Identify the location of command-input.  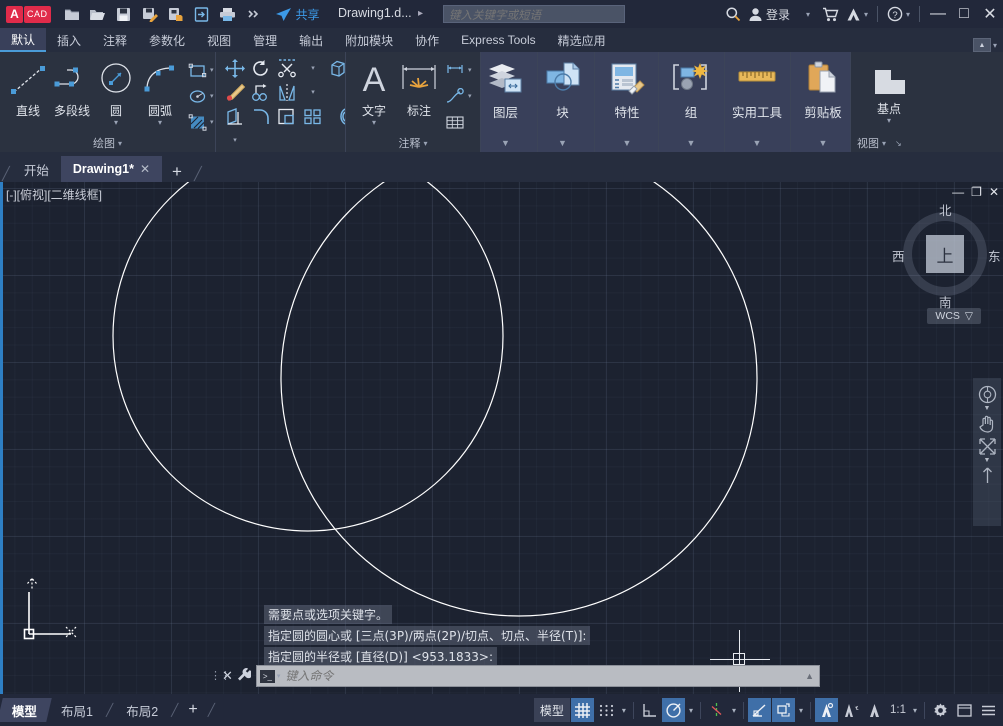
(543, 676).